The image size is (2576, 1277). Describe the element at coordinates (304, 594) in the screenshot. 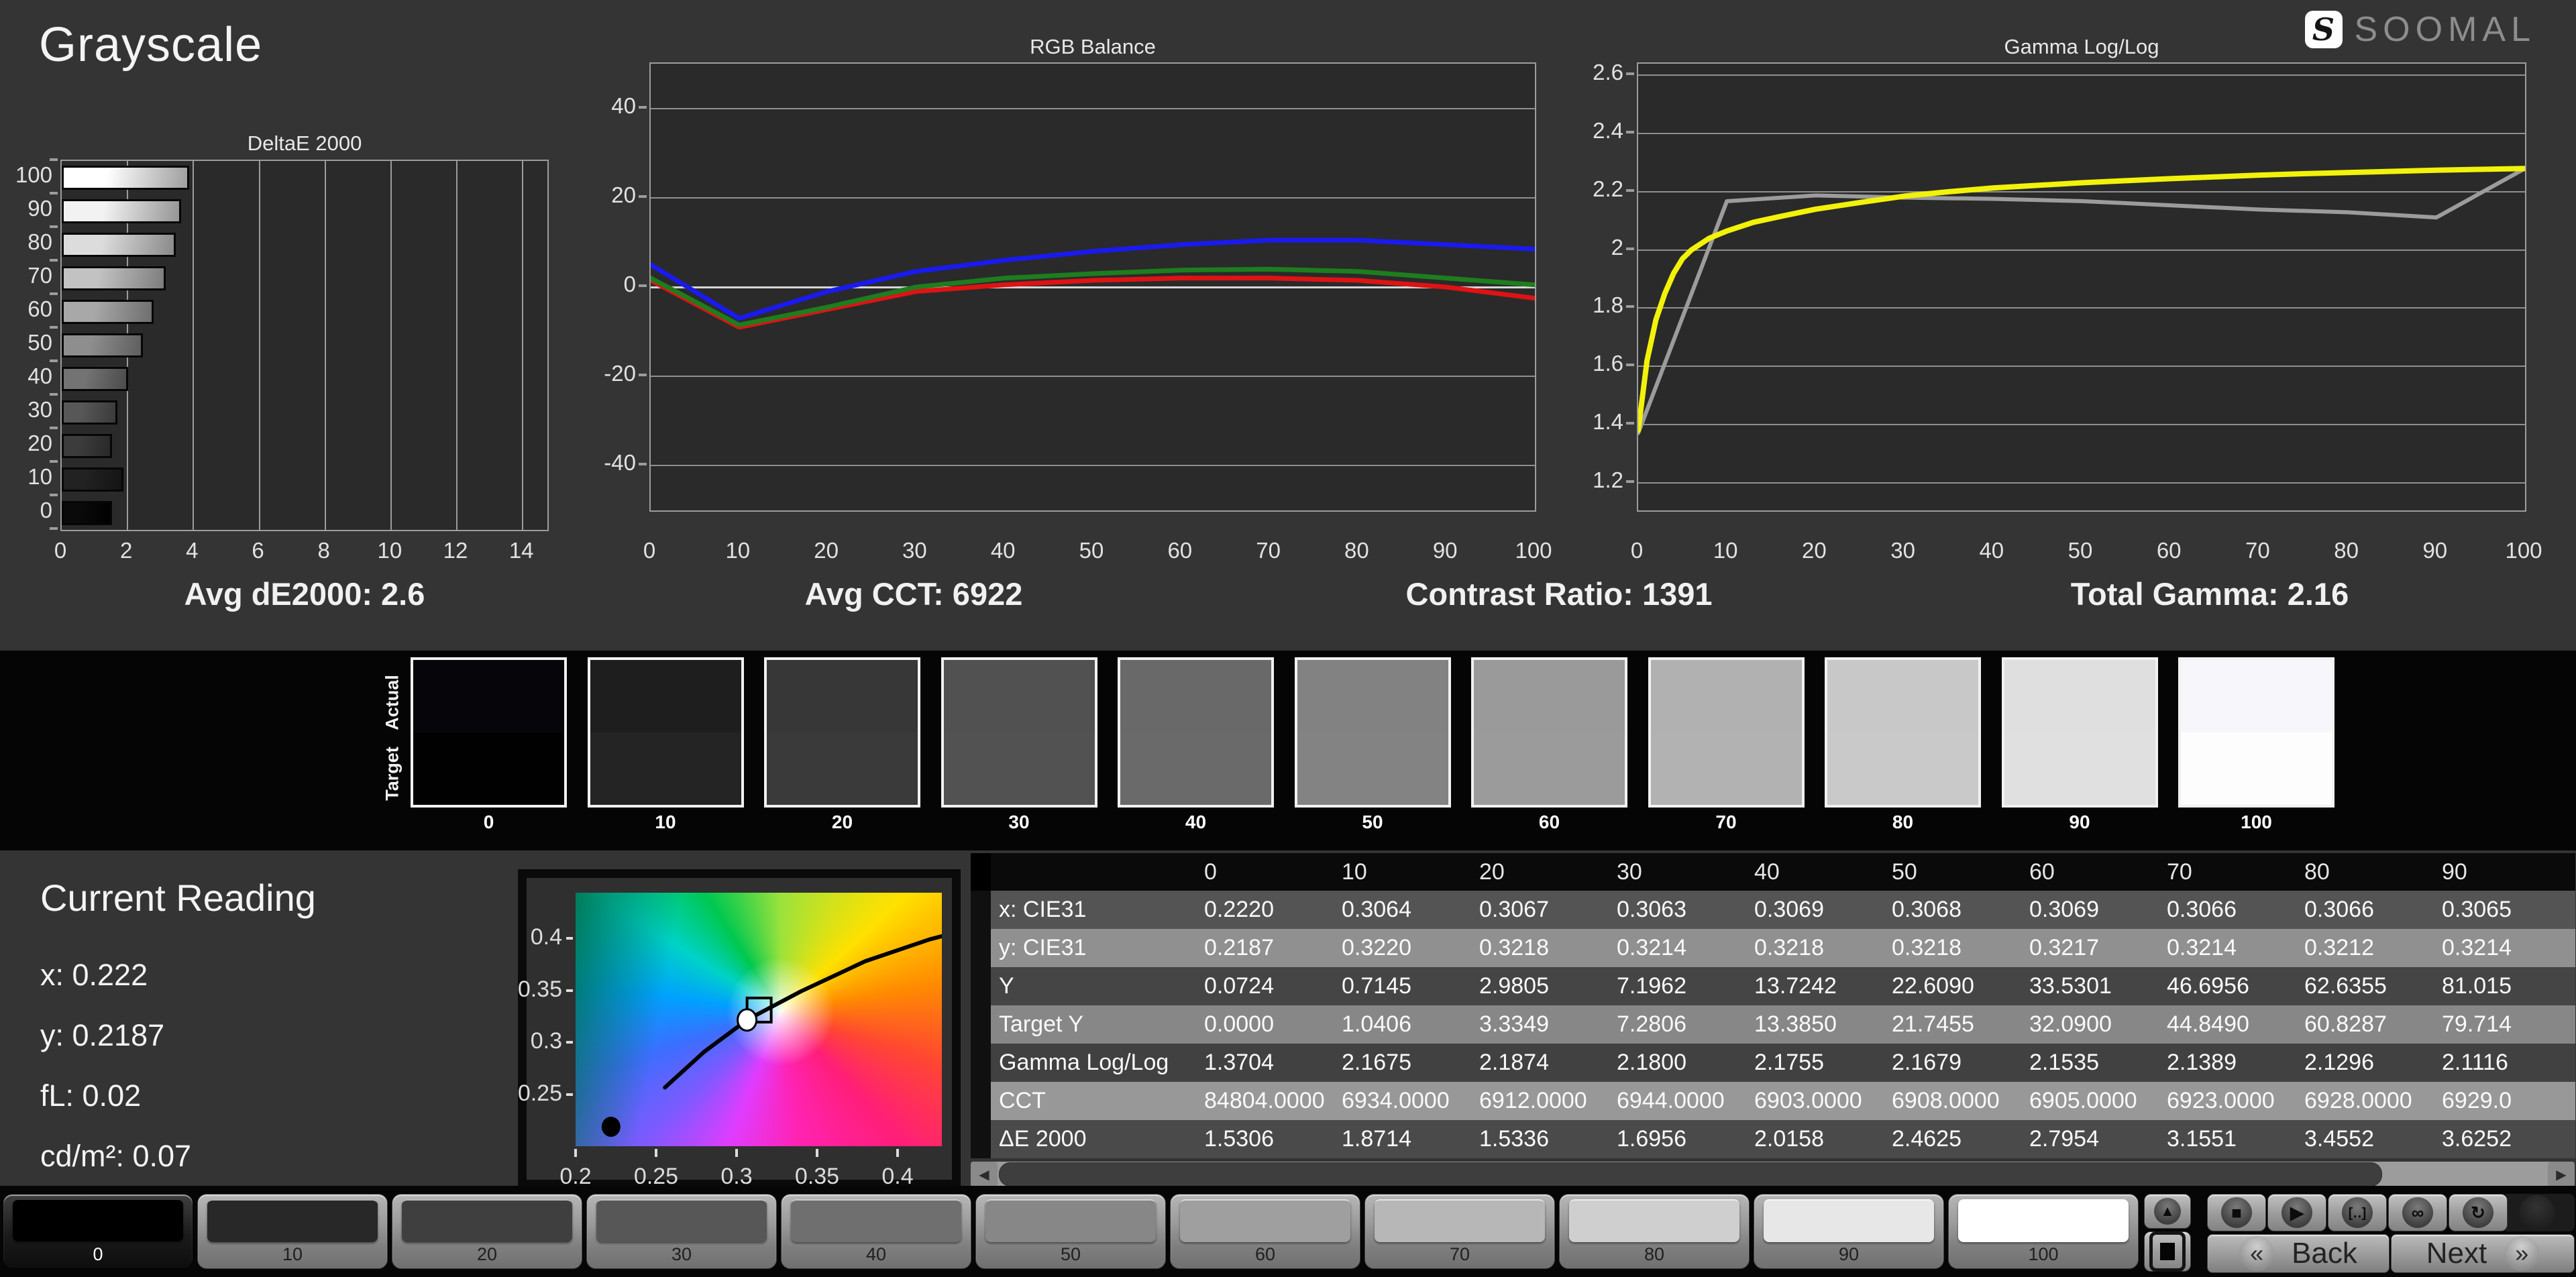

I see `avg-de2000-stat: Avg dE2000: 2.6` at that location.